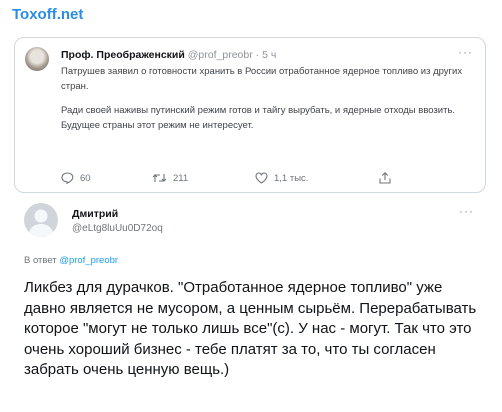 The image size is (502, 412). Describe the element at coordinates (117, 228) in the screenshot. I see `reply-author-handle: @eLtg8luUu0D72oq` at that location.